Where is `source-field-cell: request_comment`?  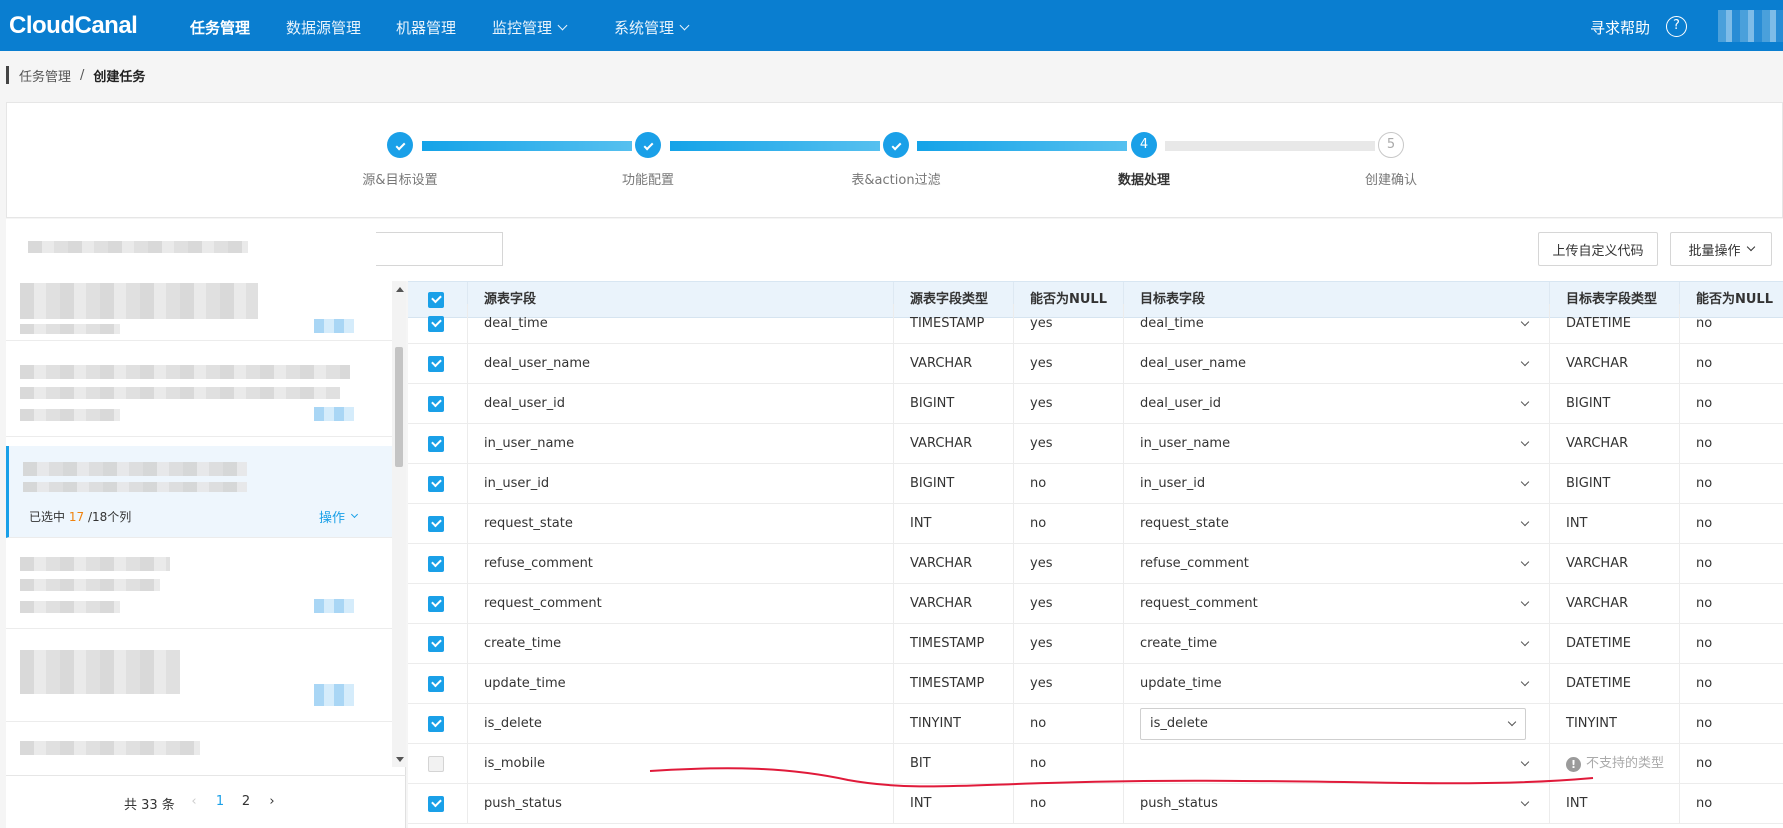 source-field-cell: request_comment is located at coordinates (681, 604).